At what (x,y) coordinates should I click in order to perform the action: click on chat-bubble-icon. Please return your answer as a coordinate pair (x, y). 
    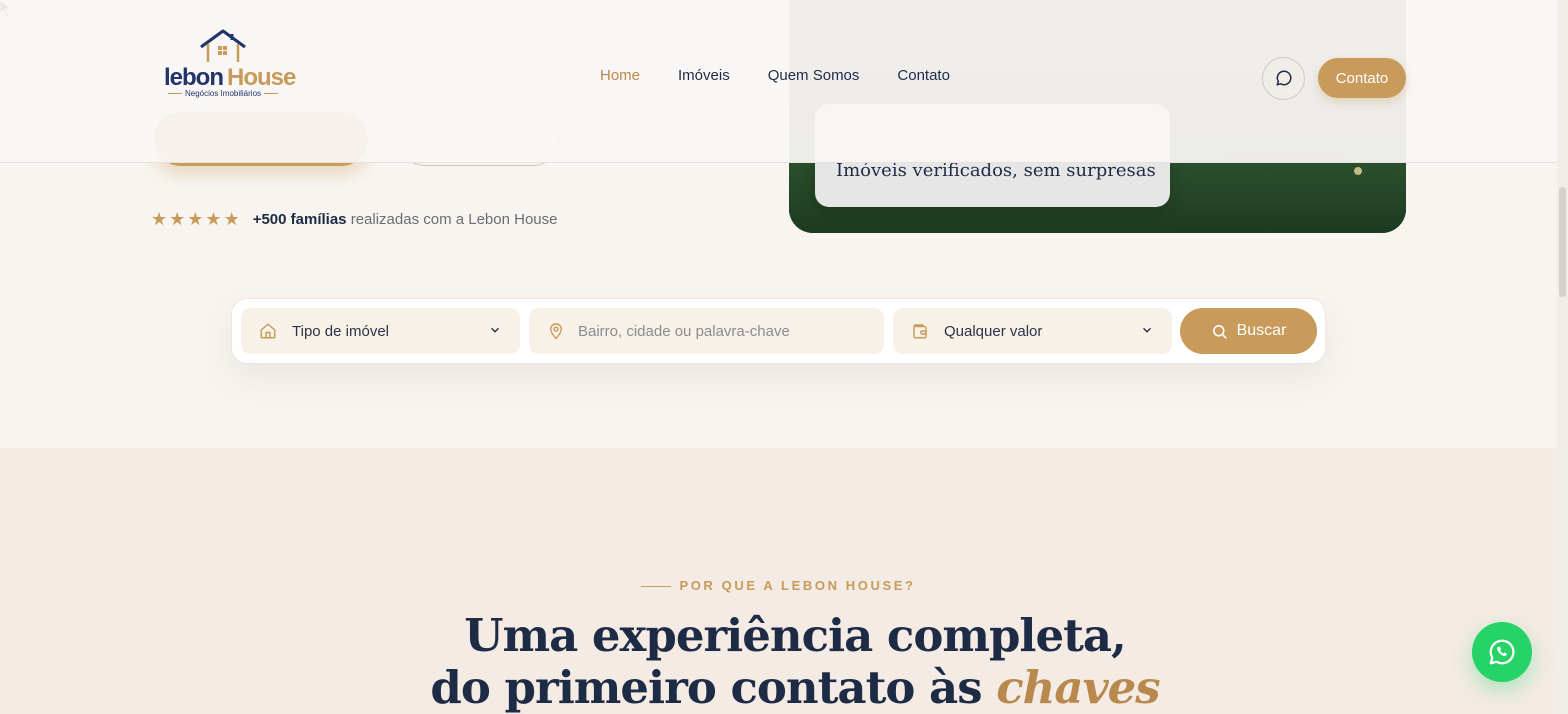
    Looking at the image, I should click on (1284, 78).